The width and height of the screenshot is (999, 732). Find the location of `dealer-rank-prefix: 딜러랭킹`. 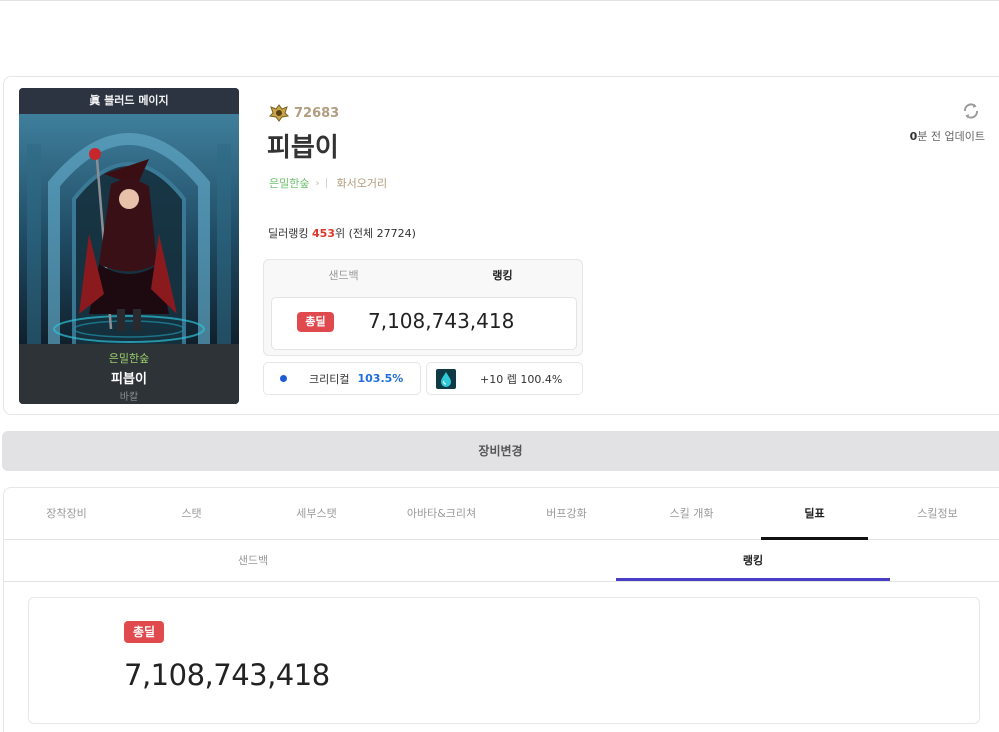

dealer-rank-prefix: 딜러랭킹 is located at coordinates (290, 233).